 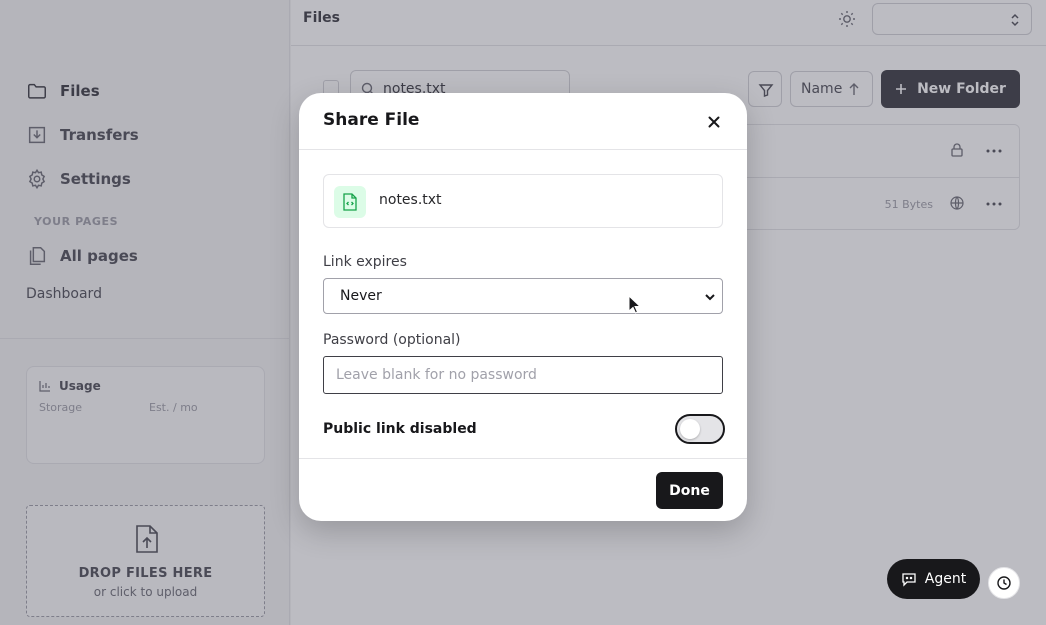 What do you see at coordinates (410, 200) in the screenshot?
I see `shared-file-name: notes.txt` at bounding box center [410, 200].